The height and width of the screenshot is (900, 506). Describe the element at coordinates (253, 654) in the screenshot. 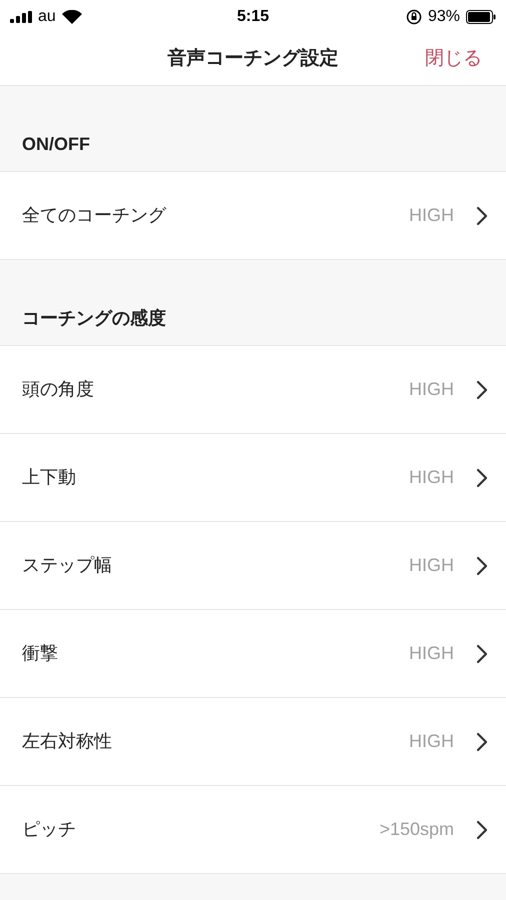

I see `settings-row: 衝撃 HIGH` at that location.